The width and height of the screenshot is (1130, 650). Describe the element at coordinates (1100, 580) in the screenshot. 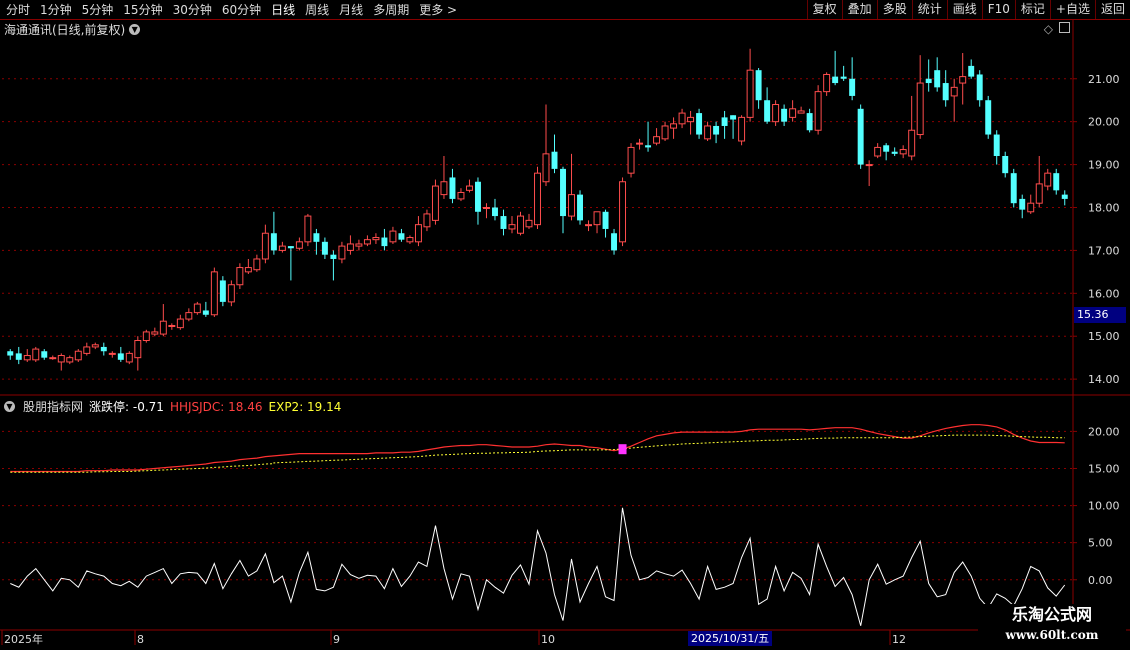

I see `ind-tick-label-4: 0.00` at that location.